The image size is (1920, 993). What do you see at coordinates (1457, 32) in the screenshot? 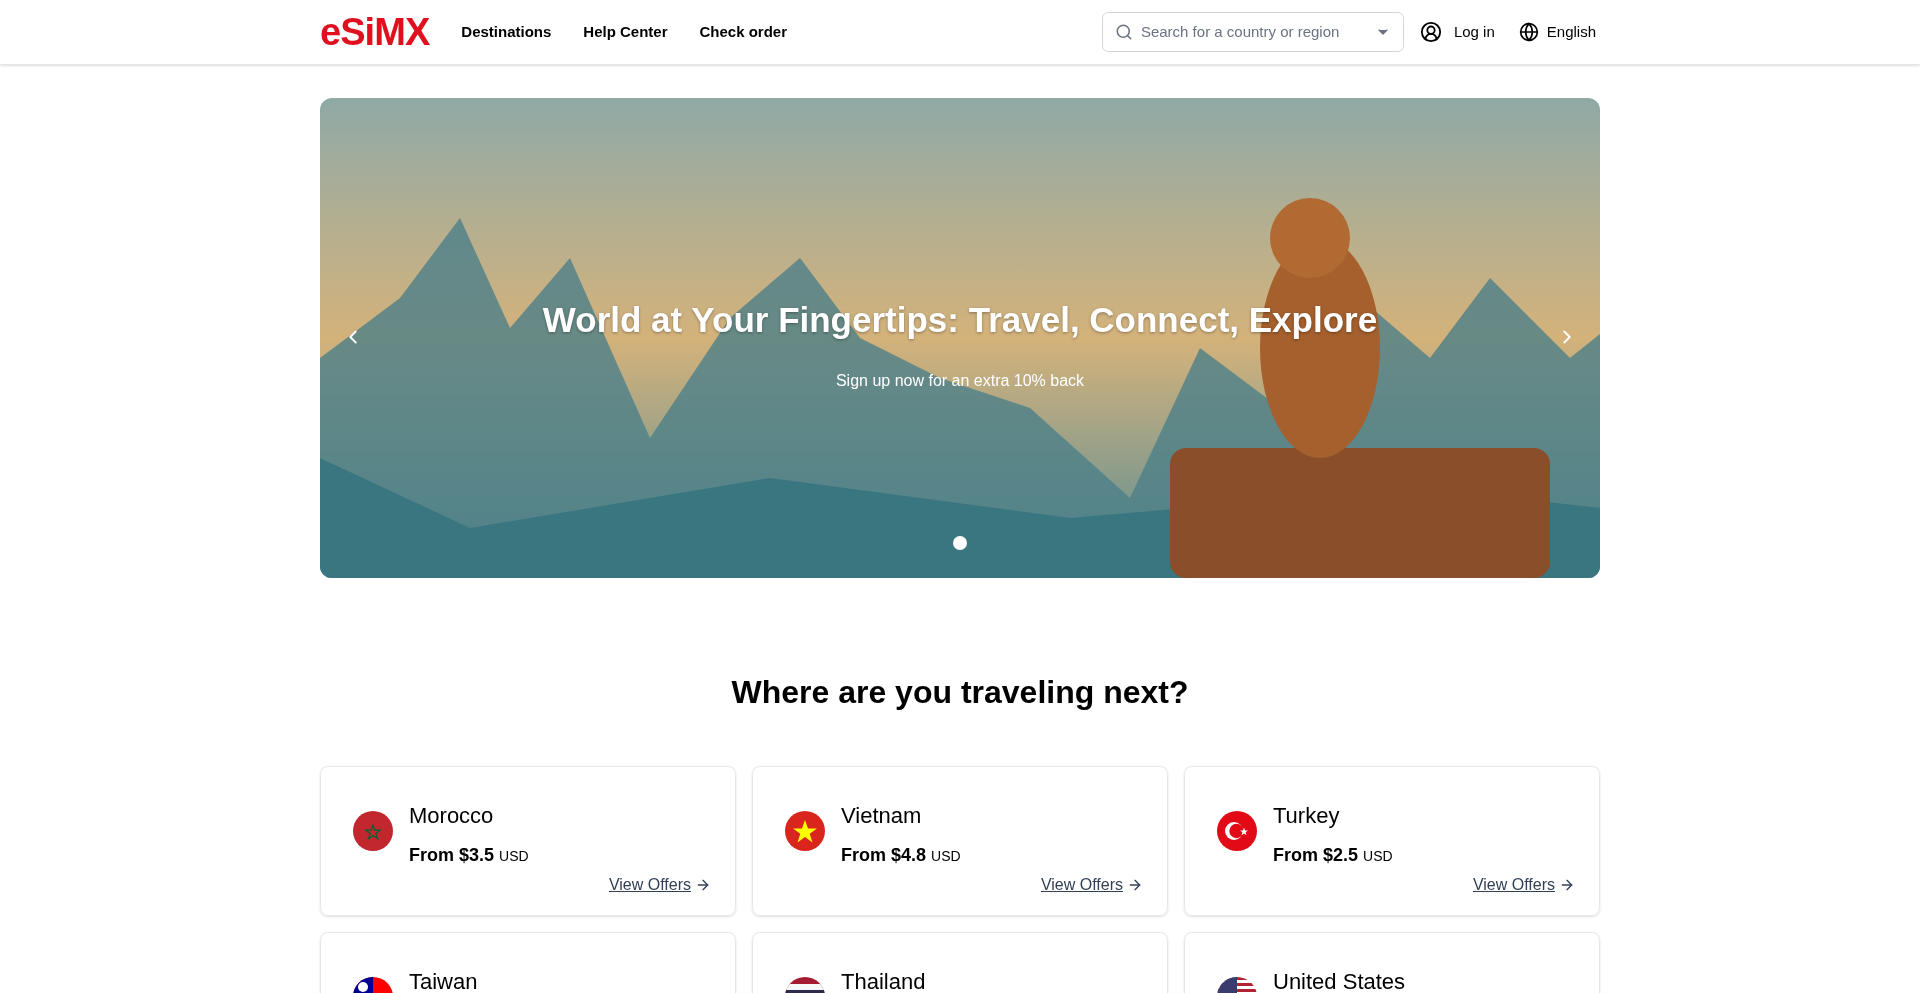
I see `login-button: Log in` at bounding box center [1457, 32].